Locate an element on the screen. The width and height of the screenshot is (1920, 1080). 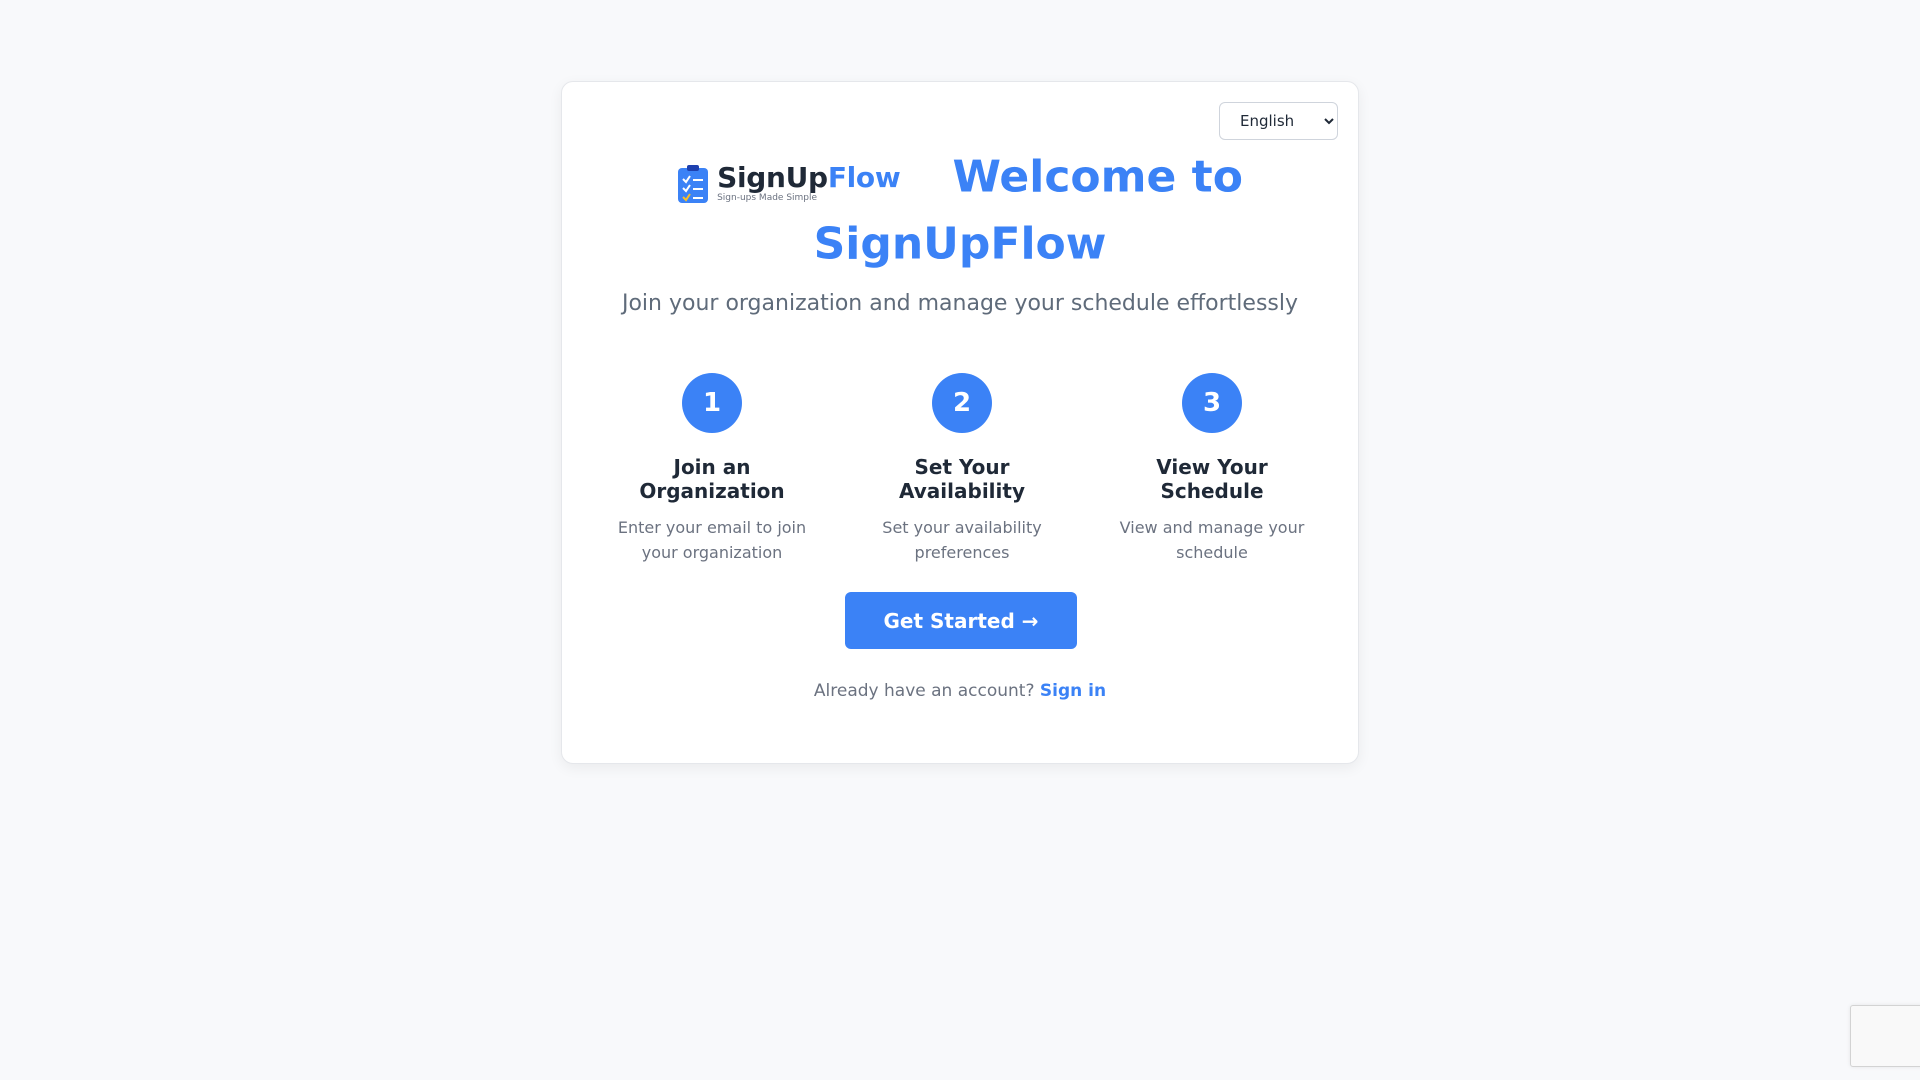
step-number-badge: 2 is located at coordinates (962, 403).